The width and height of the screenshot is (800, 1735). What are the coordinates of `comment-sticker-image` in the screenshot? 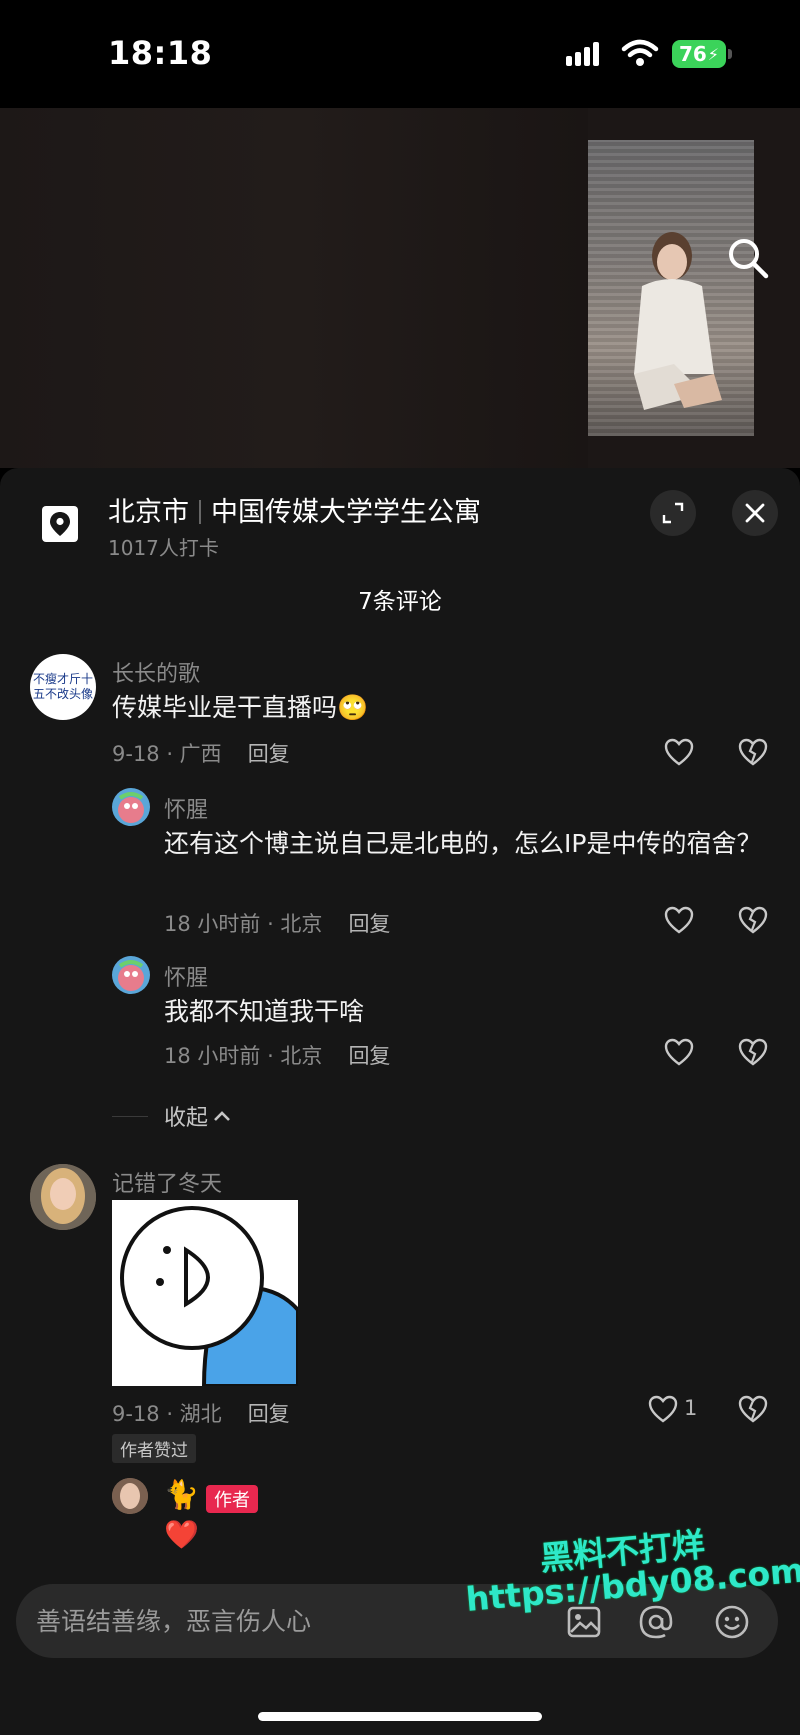 It's located at (205, 1293).